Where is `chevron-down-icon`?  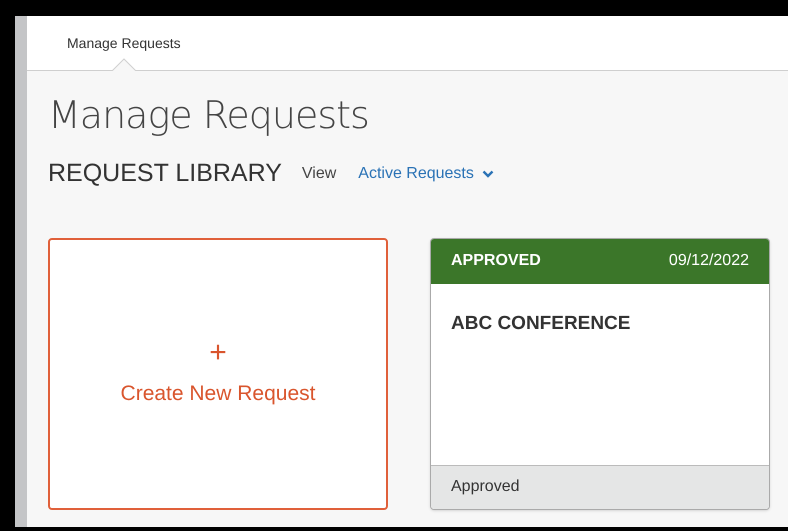
chevron-down-icon is located at coordinates (488, 174).